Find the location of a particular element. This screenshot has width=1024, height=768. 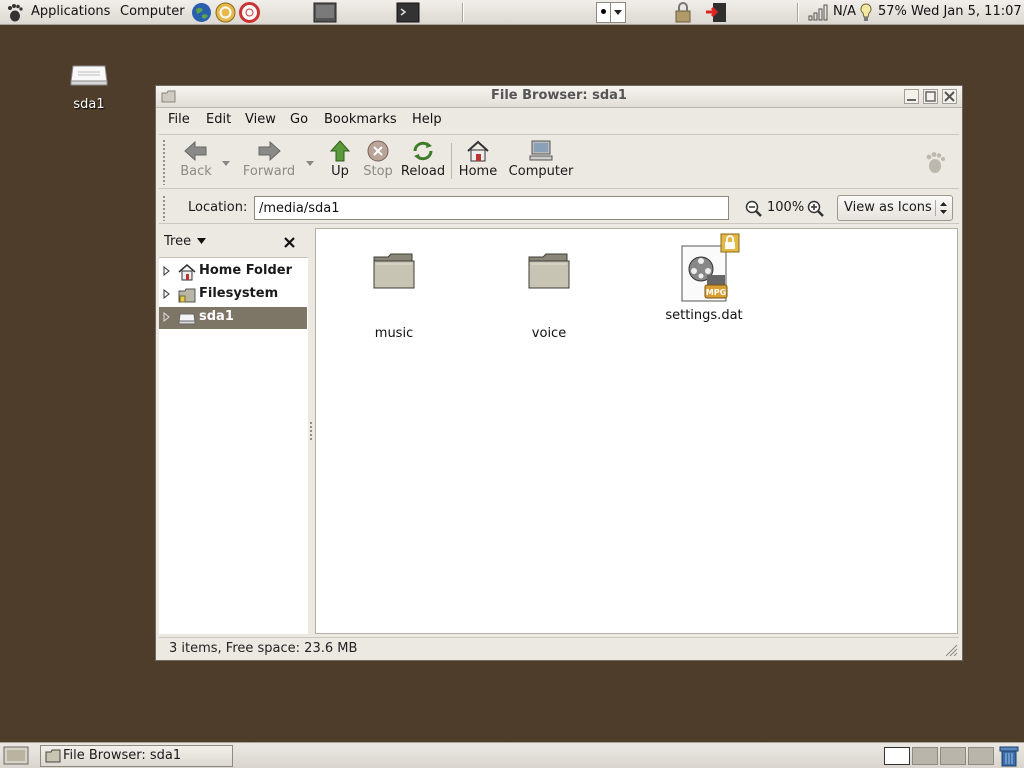

email-launcher-icon is located at coordinates (225, 12).